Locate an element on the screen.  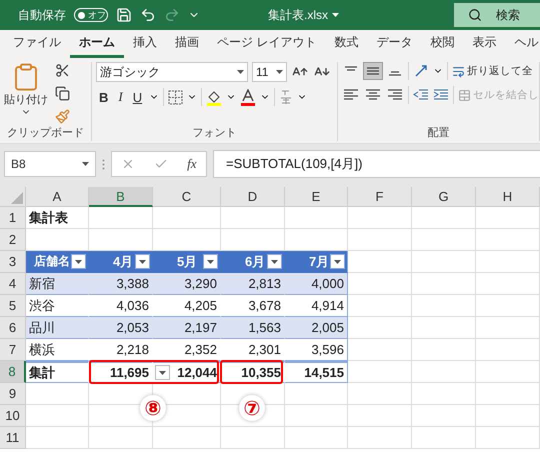
row-header: 11 is located at coordinates (13, 438).